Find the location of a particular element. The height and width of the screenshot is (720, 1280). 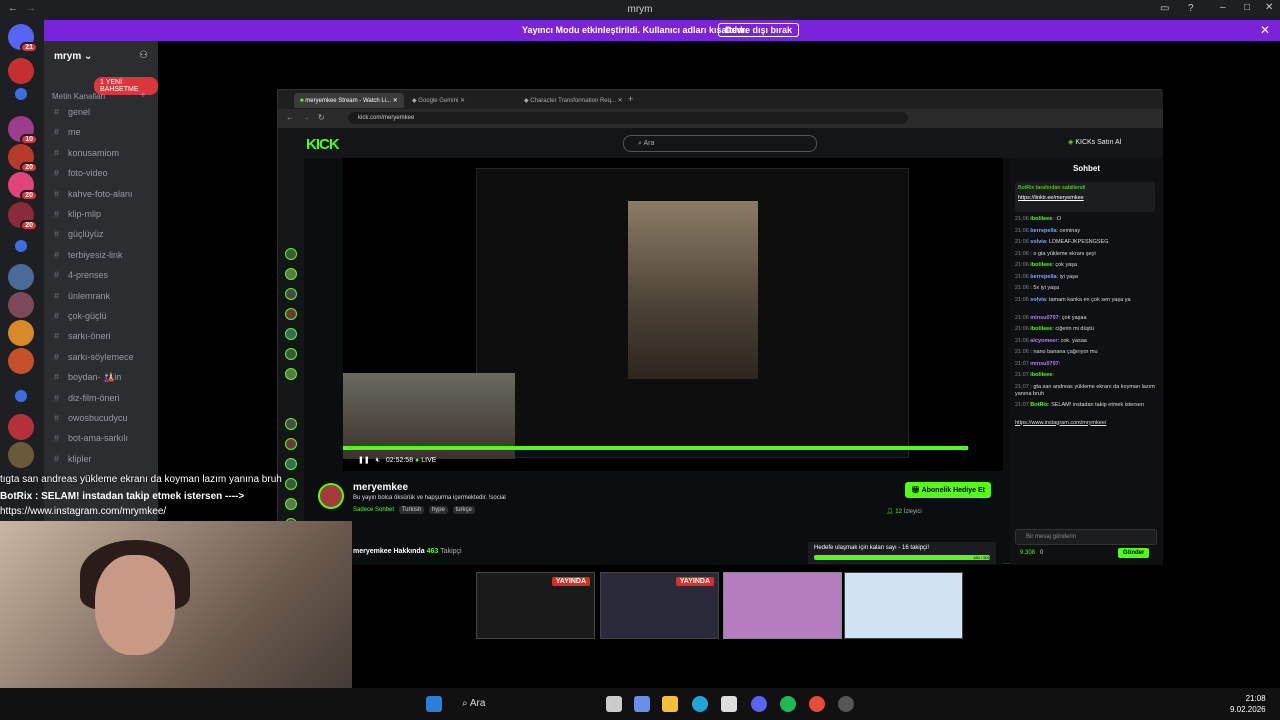

streamer-name: meryemkee is located at coordinates (380, 487).